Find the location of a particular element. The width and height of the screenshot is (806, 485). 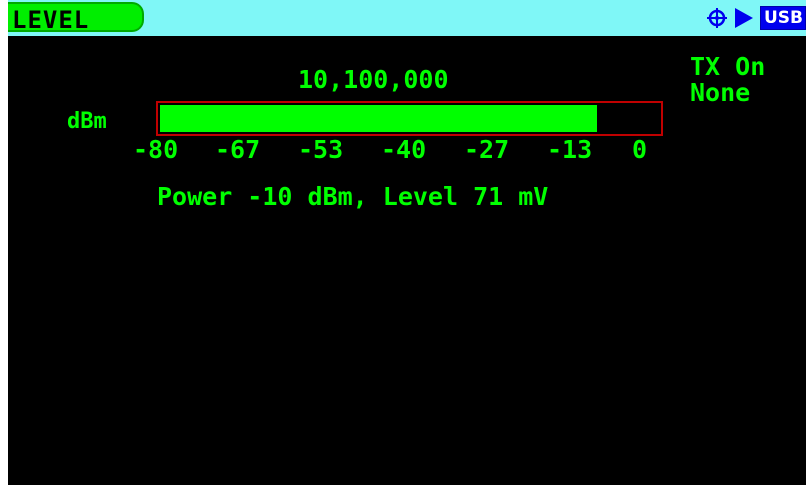

mode-label: LEVEL is located at coordinates (51, 20).